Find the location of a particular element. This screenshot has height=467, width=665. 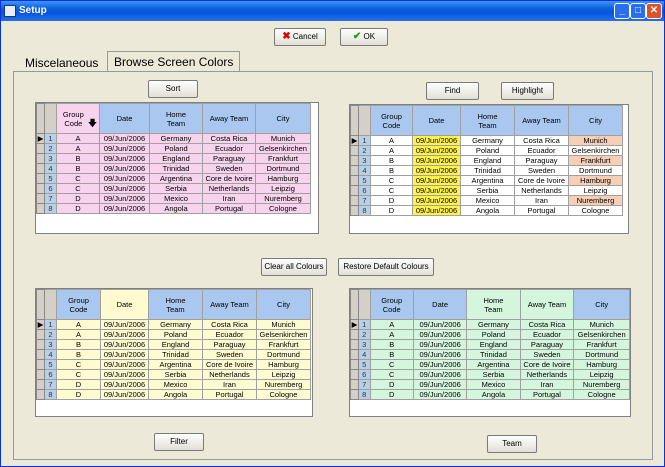

cell-home-team: Germany is located at coordinates (175, 324).